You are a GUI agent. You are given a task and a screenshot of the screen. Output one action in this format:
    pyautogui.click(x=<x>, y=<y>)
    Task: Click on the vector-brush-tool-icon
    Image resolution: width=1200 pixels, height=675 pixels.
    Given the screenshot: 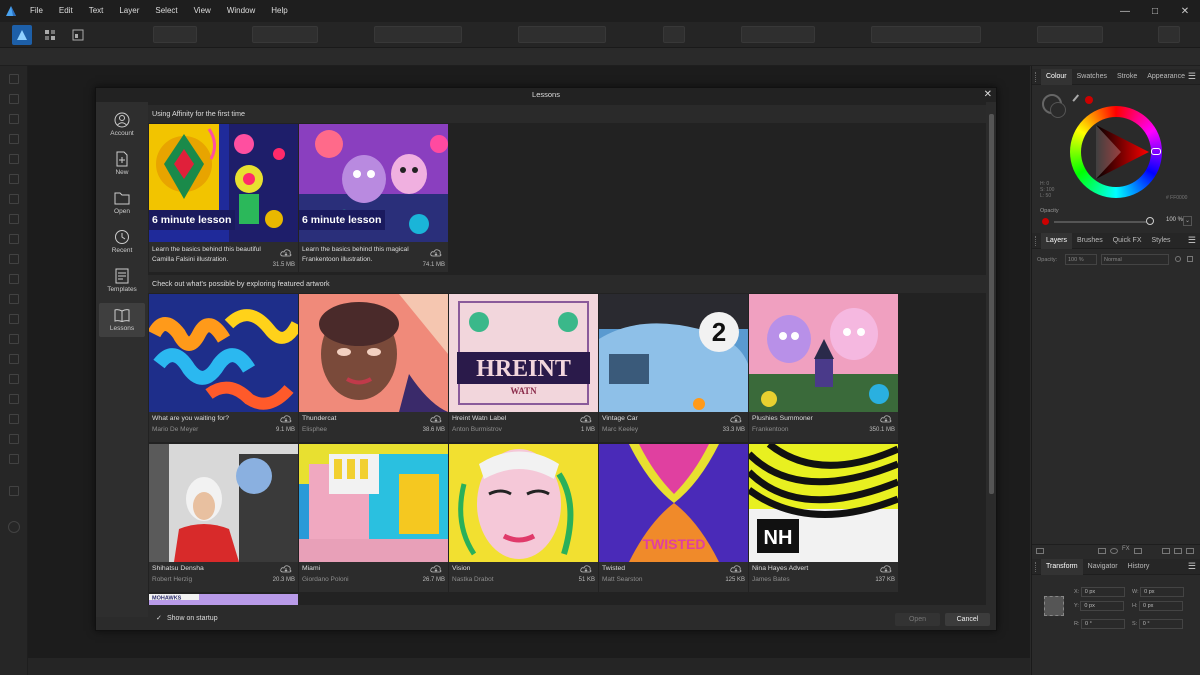 What is the action you would take?
    pyautogui.click(x=14, y=219)
    